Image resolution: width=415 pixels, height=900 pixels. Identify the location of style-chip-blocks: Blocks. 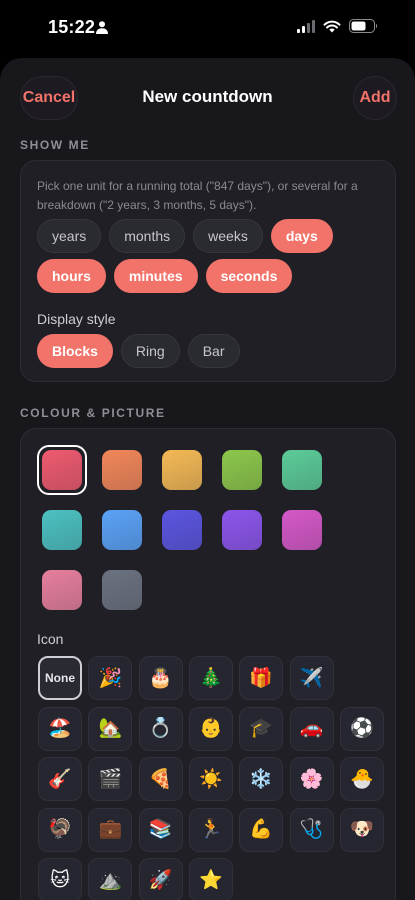
(75, 351).